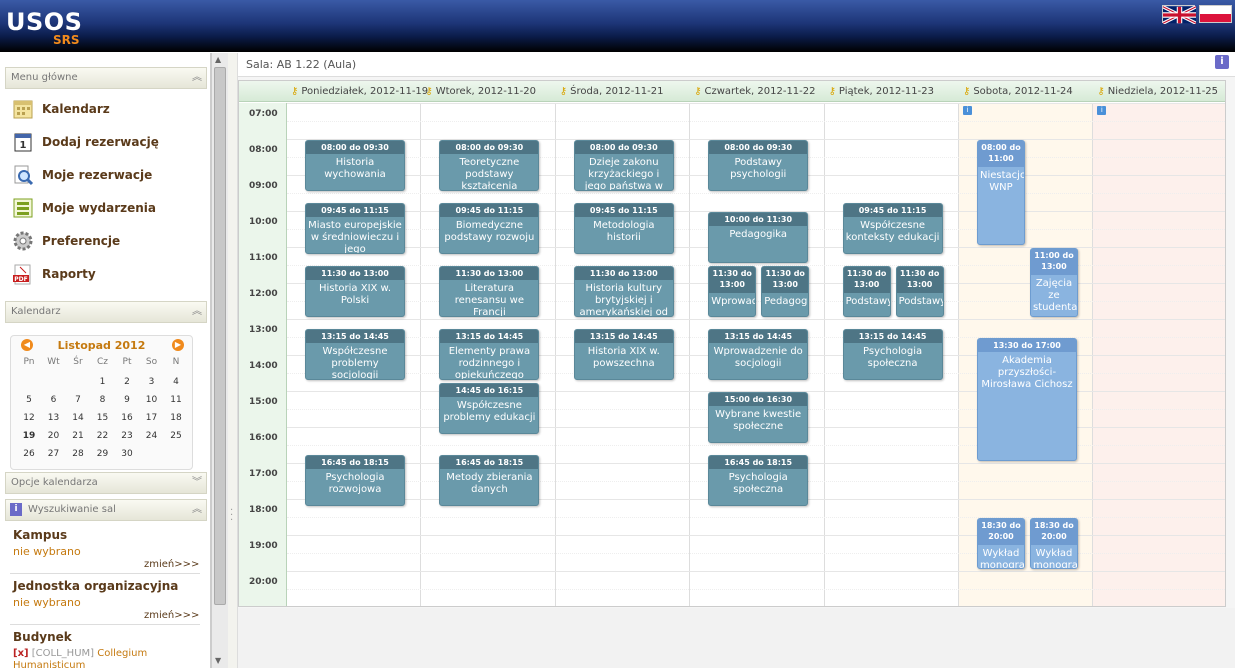 Image resolution: width=1235 pixels, height=668 pixels. Describe the element at coordinates (623, 228) in the screenshot. I see `calendar-event: 09:45 do 11:15 Metodologia historii` at that location.